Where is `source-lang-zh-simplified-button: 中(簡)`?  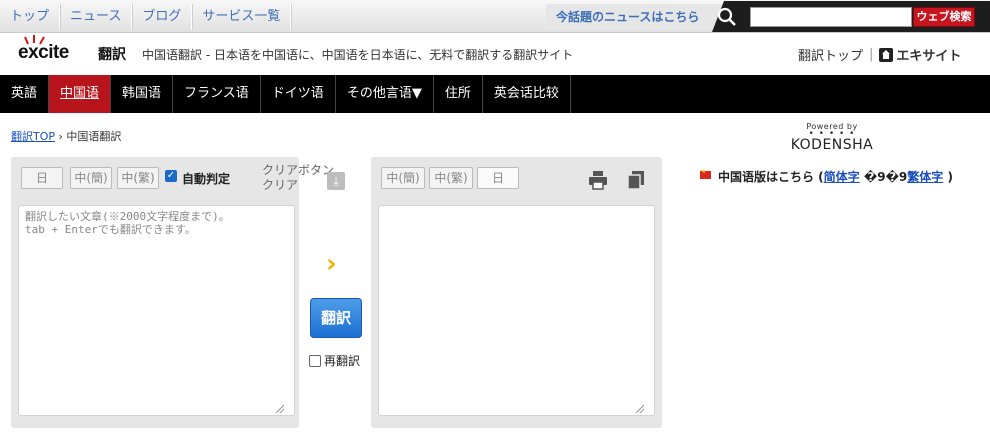
source-lang-zh-simplified-button: 中(簡) is located at coordinates (91, 178).